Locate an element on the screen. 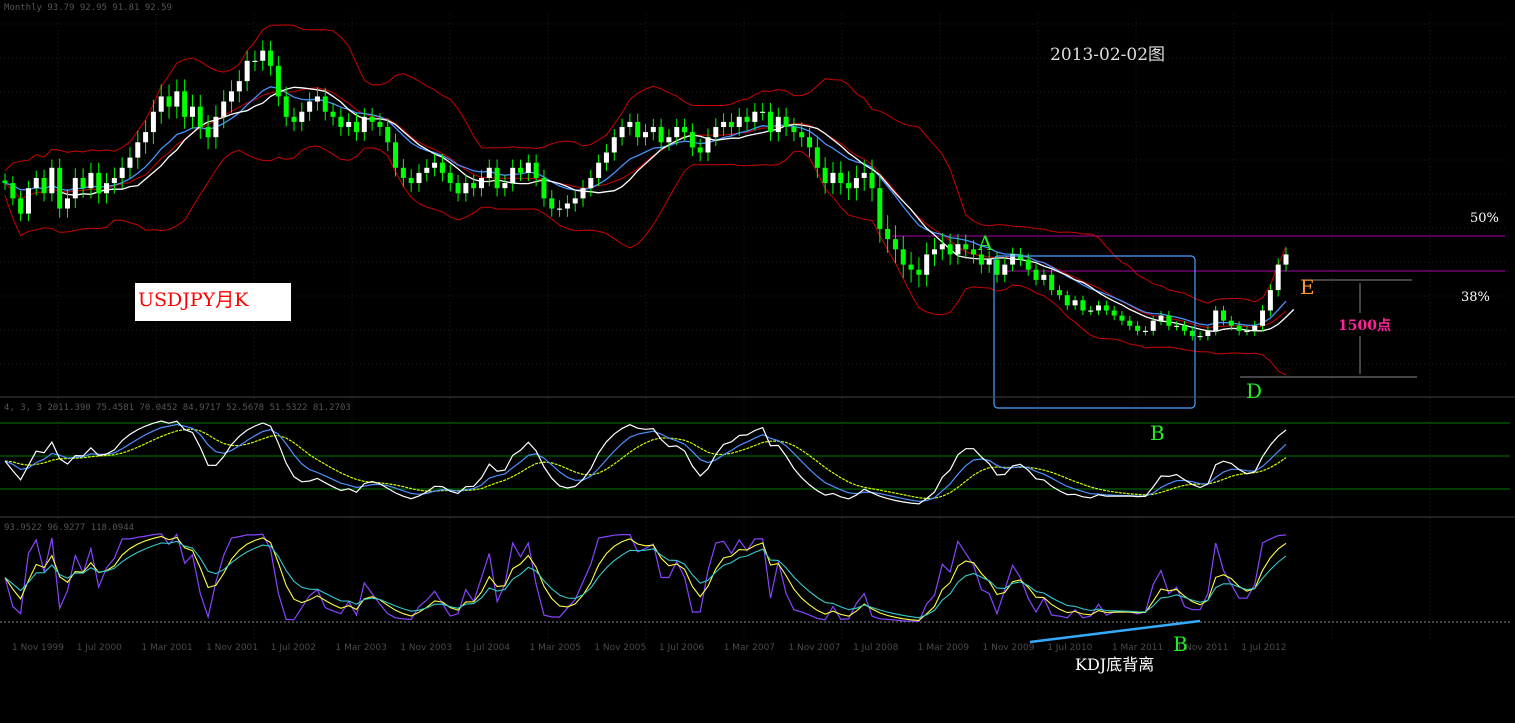 This screenshot has height=723, width=1515. x-tick-label: 1 Jul 2012 is located at coordinates (1263, 648).